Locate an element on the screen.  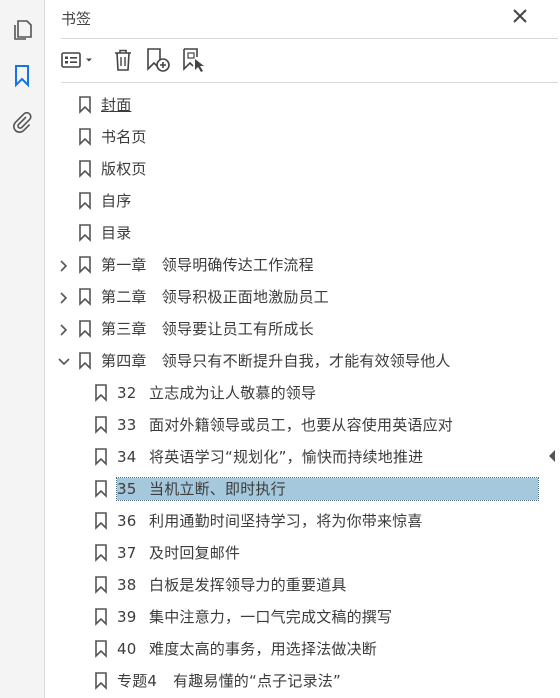
bookmark-label: 34 将英语学习“规划化”，愉快而持续地推进 is located at coordinates (270, 457).